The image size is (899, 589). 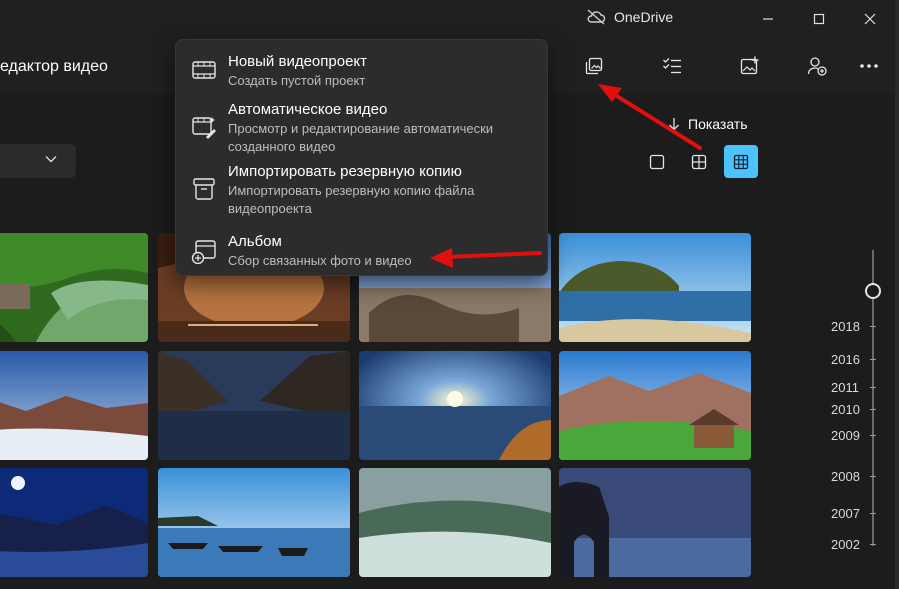 I want to click on menu-item-new-video-project: Новый видеопроект Создать пустой проект, so click(x=361, y=68).